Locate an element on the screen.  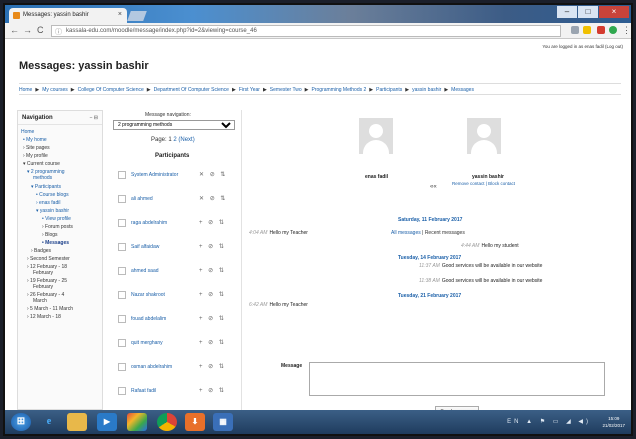
nav-item-course-cont: methods is located at coordinates (42, 178).